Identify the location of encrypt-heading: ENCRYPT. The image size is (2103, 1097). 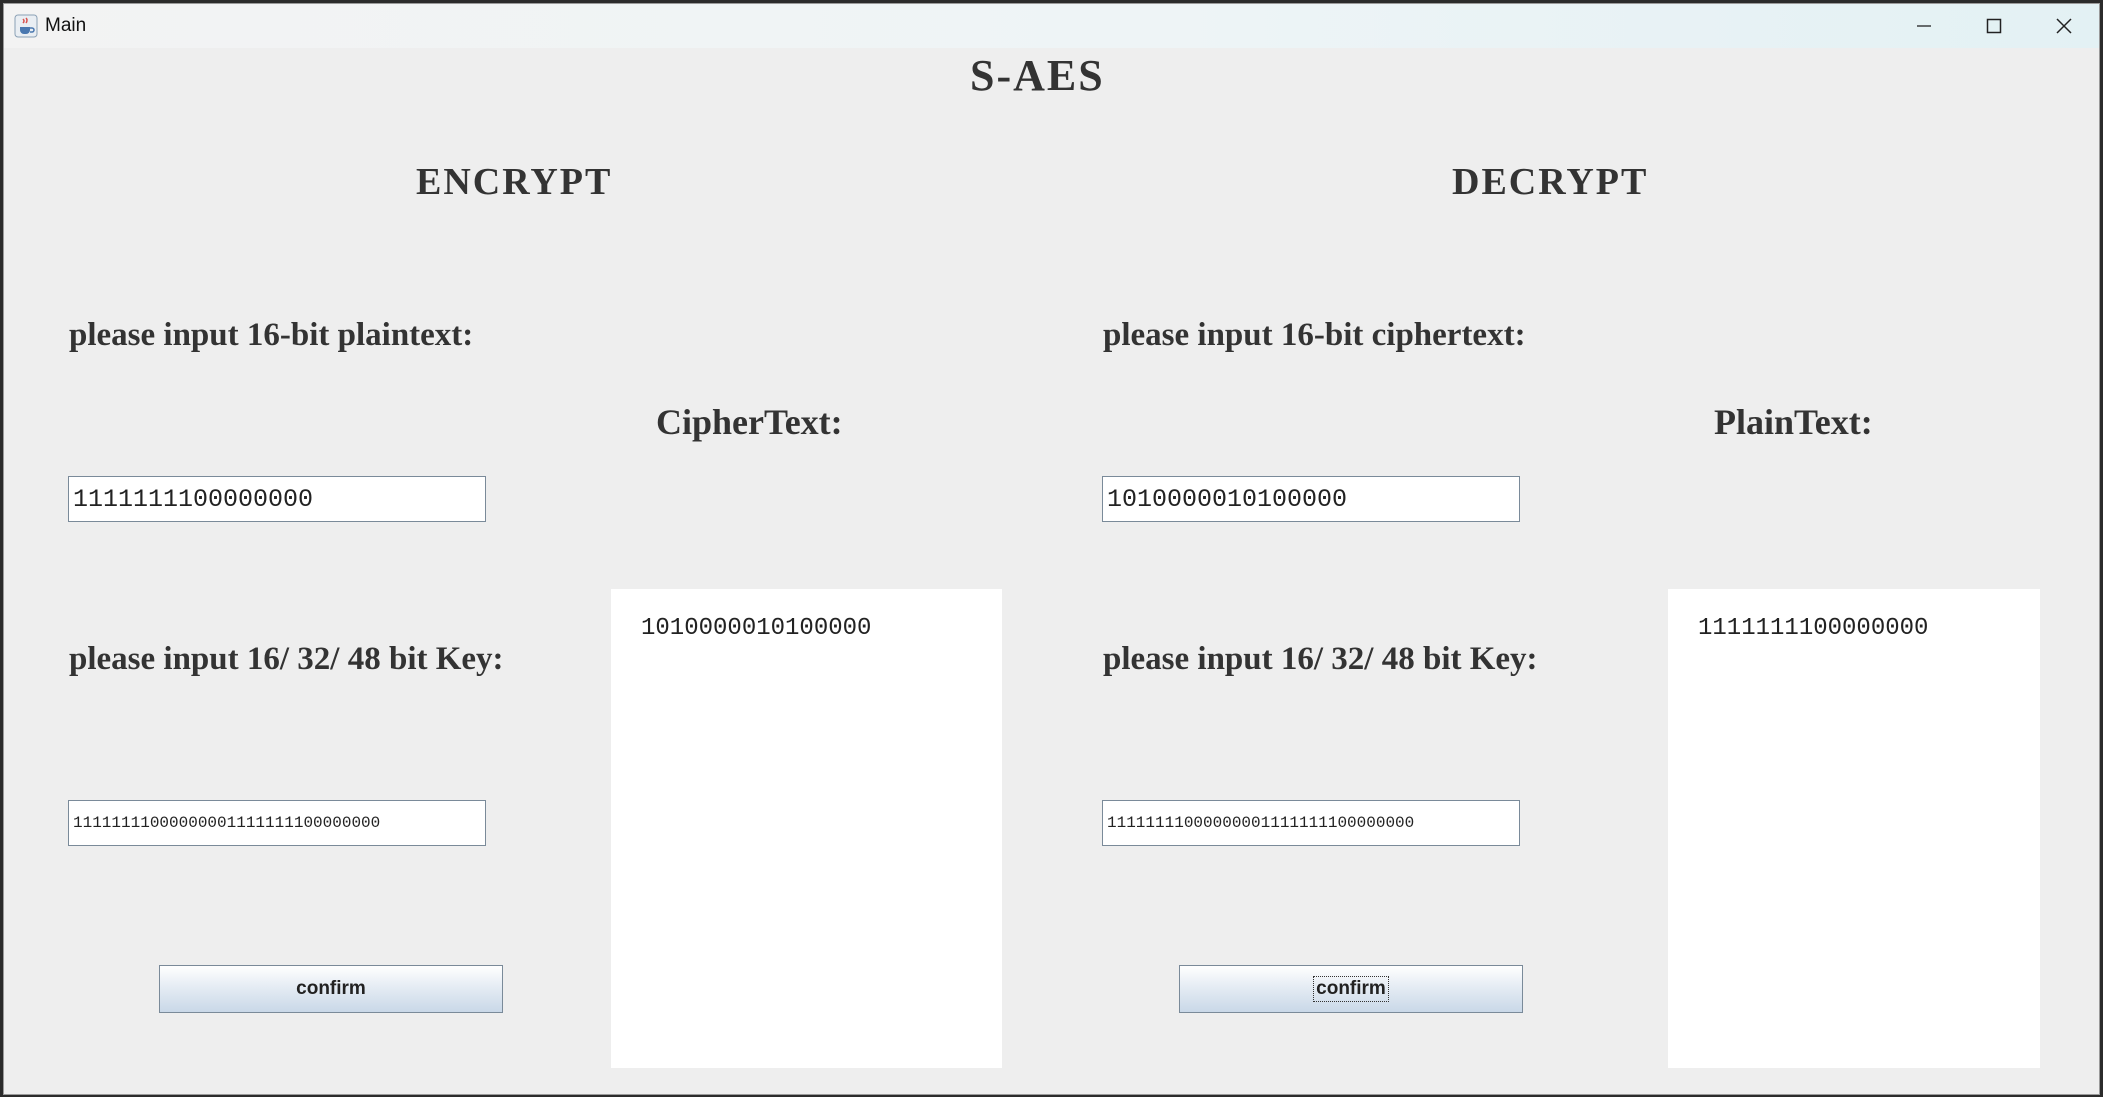
(514, 182).